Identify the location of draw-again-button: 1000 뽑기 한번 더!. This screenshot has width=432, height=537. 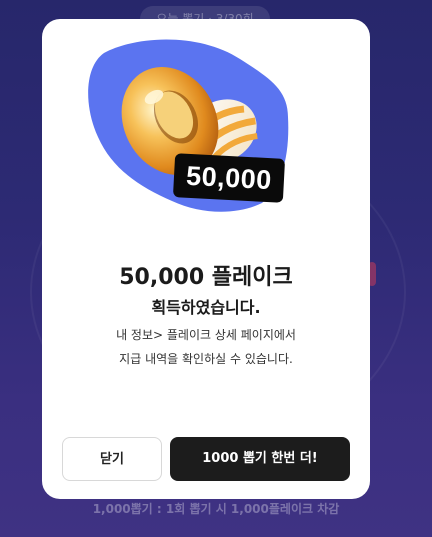
(260, 459).